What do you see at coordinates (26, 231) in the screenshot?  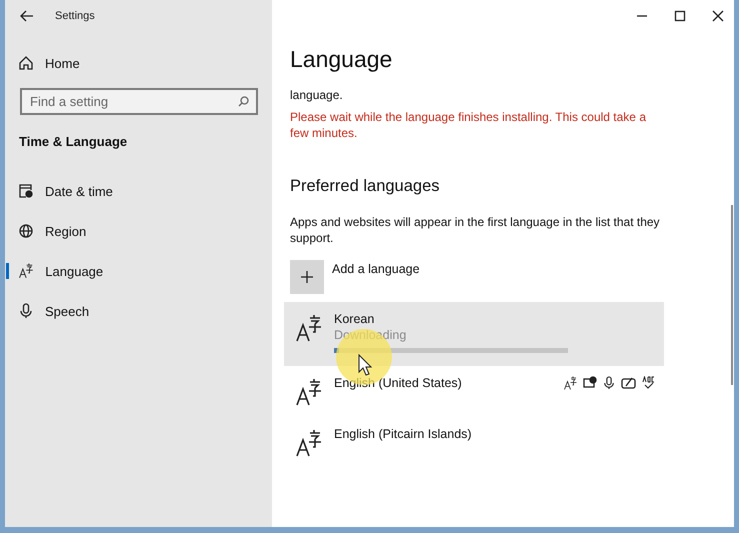 I see `globe-icon` at bounding box center [26, 231].